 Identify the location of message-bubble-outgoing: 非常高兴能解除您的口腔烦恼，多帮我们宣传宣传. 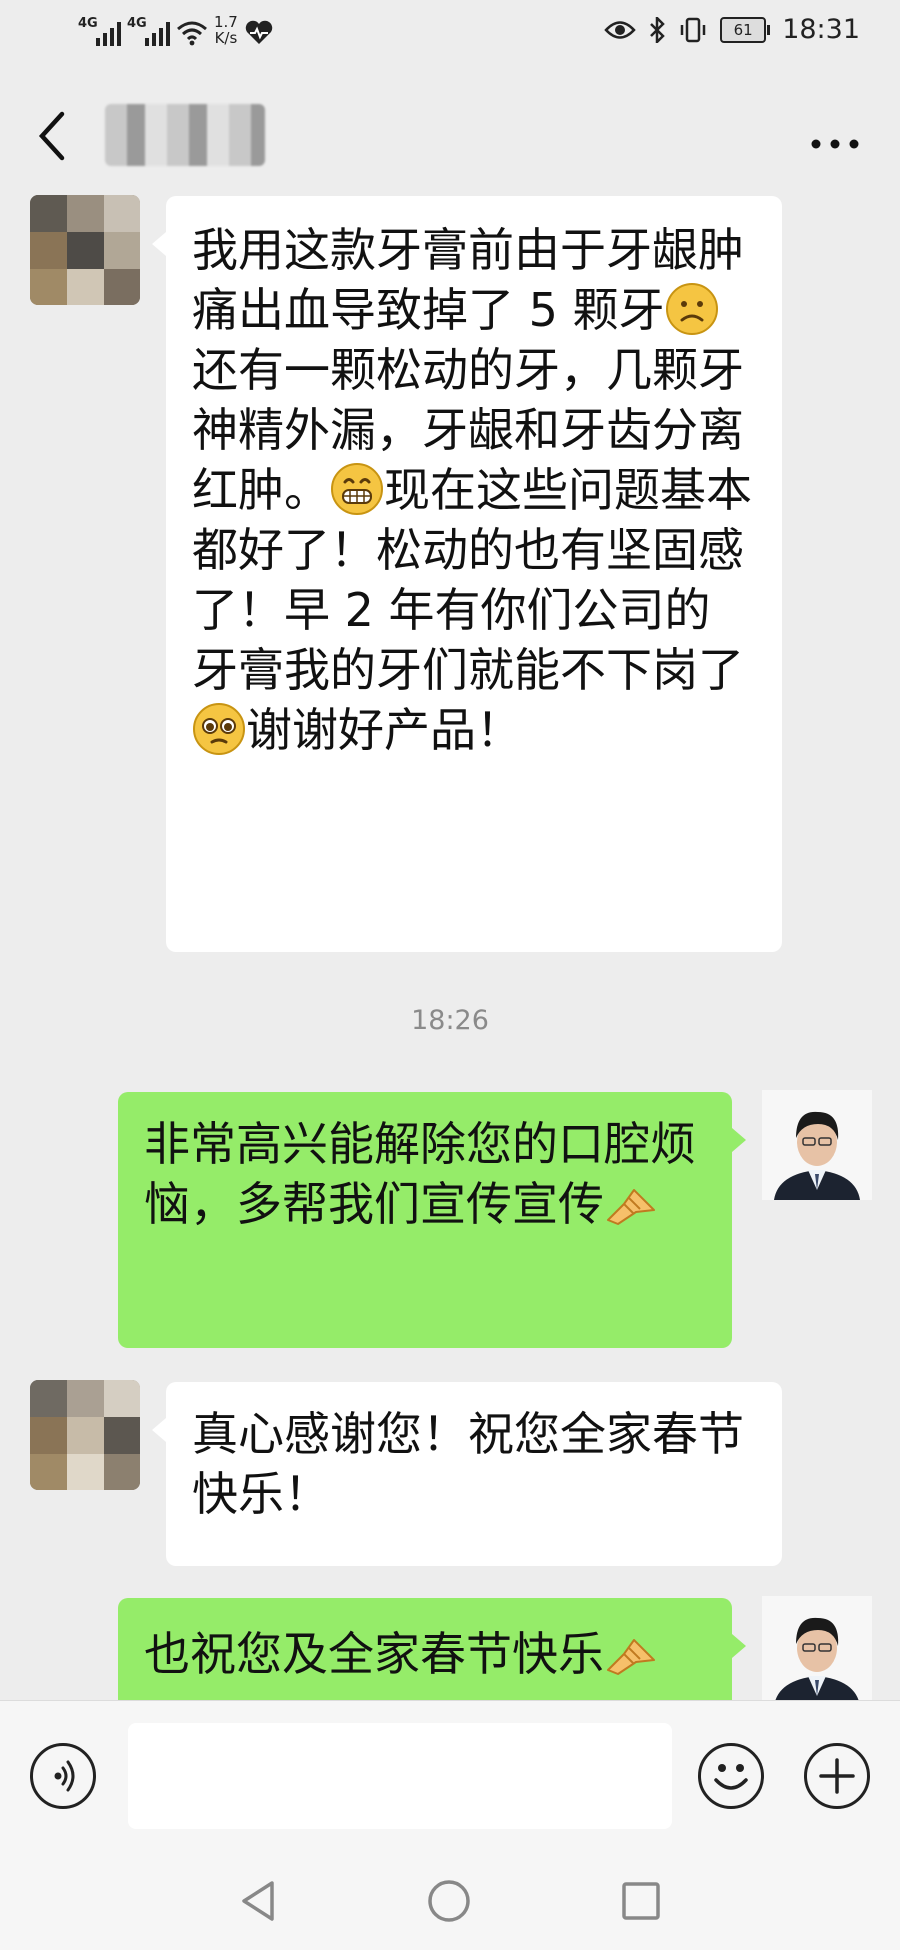
(432, 1220).